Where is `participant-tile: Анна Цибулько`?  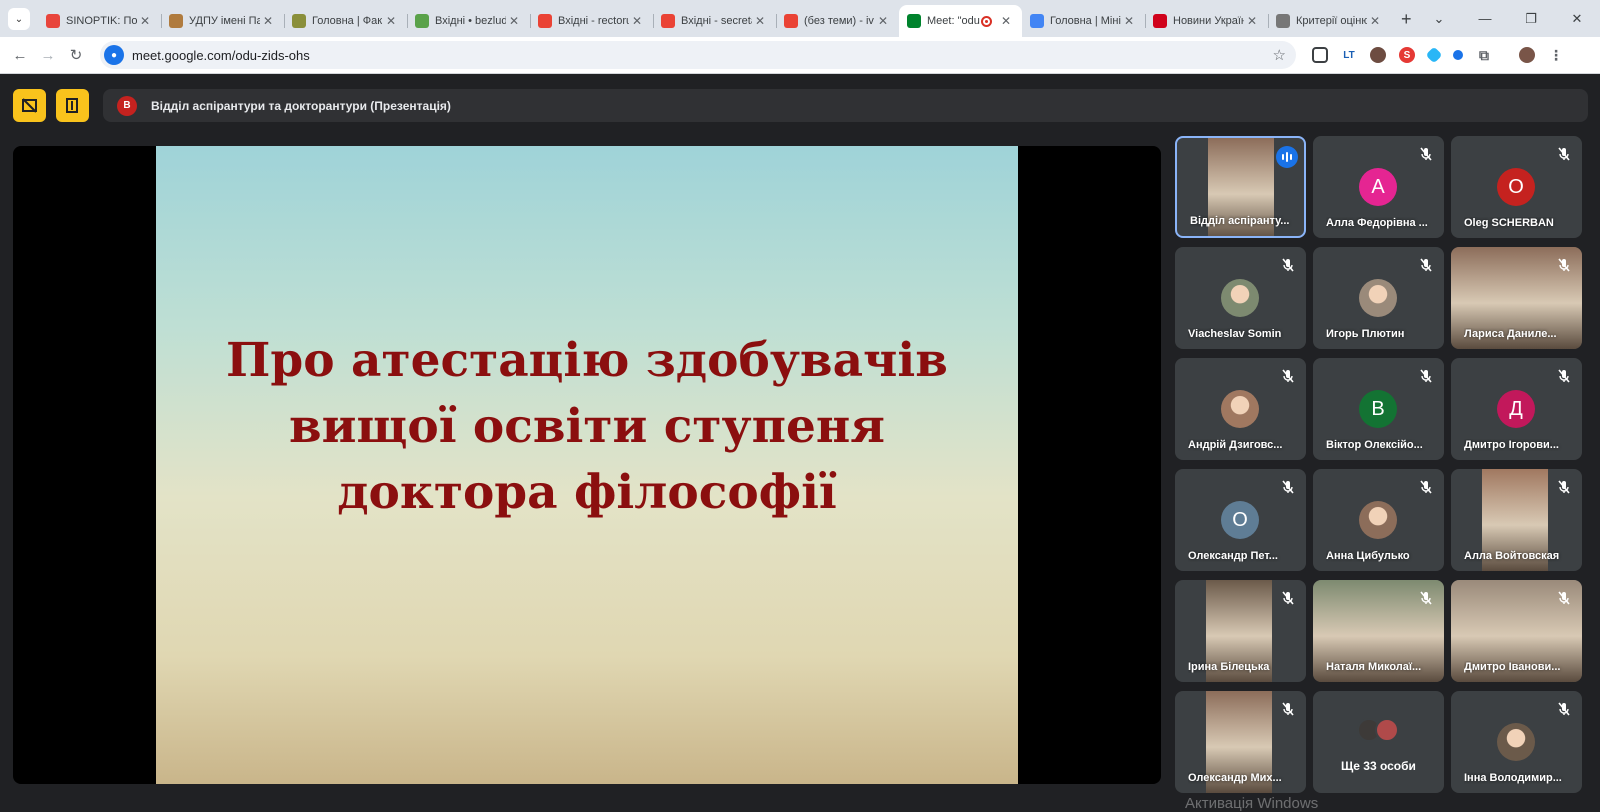
participant-tile: Анна Цибулько is located at coordinates (1378, 520).